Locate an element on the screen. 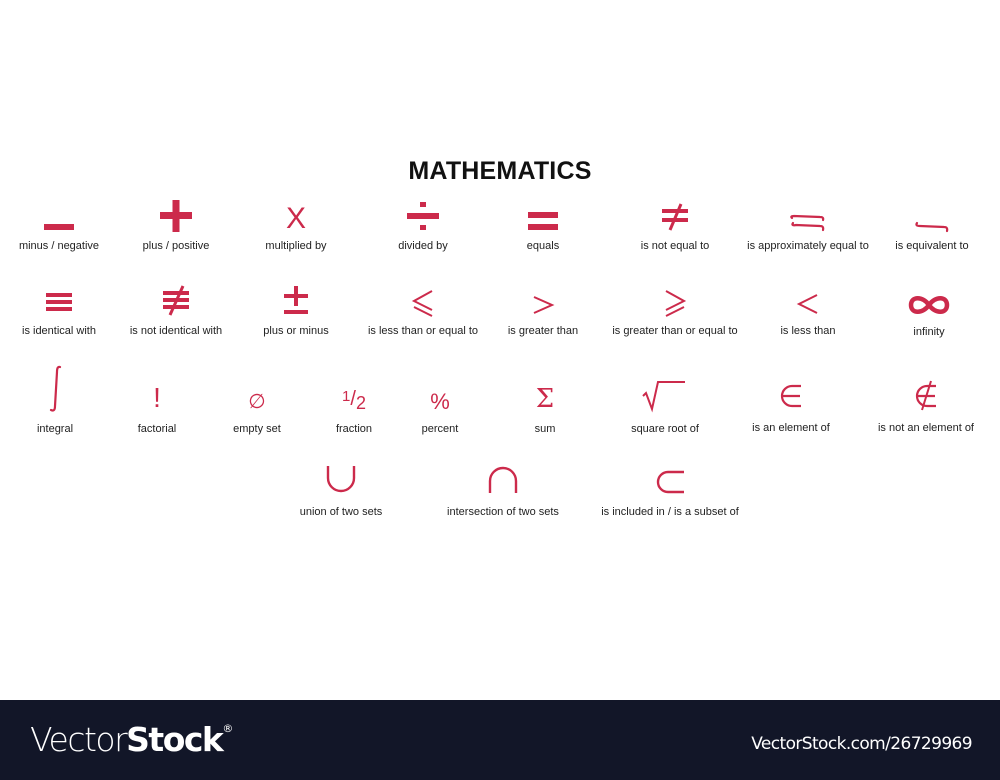  vectorstock-logo: VectorStock® is located at coordinates (131, 739).